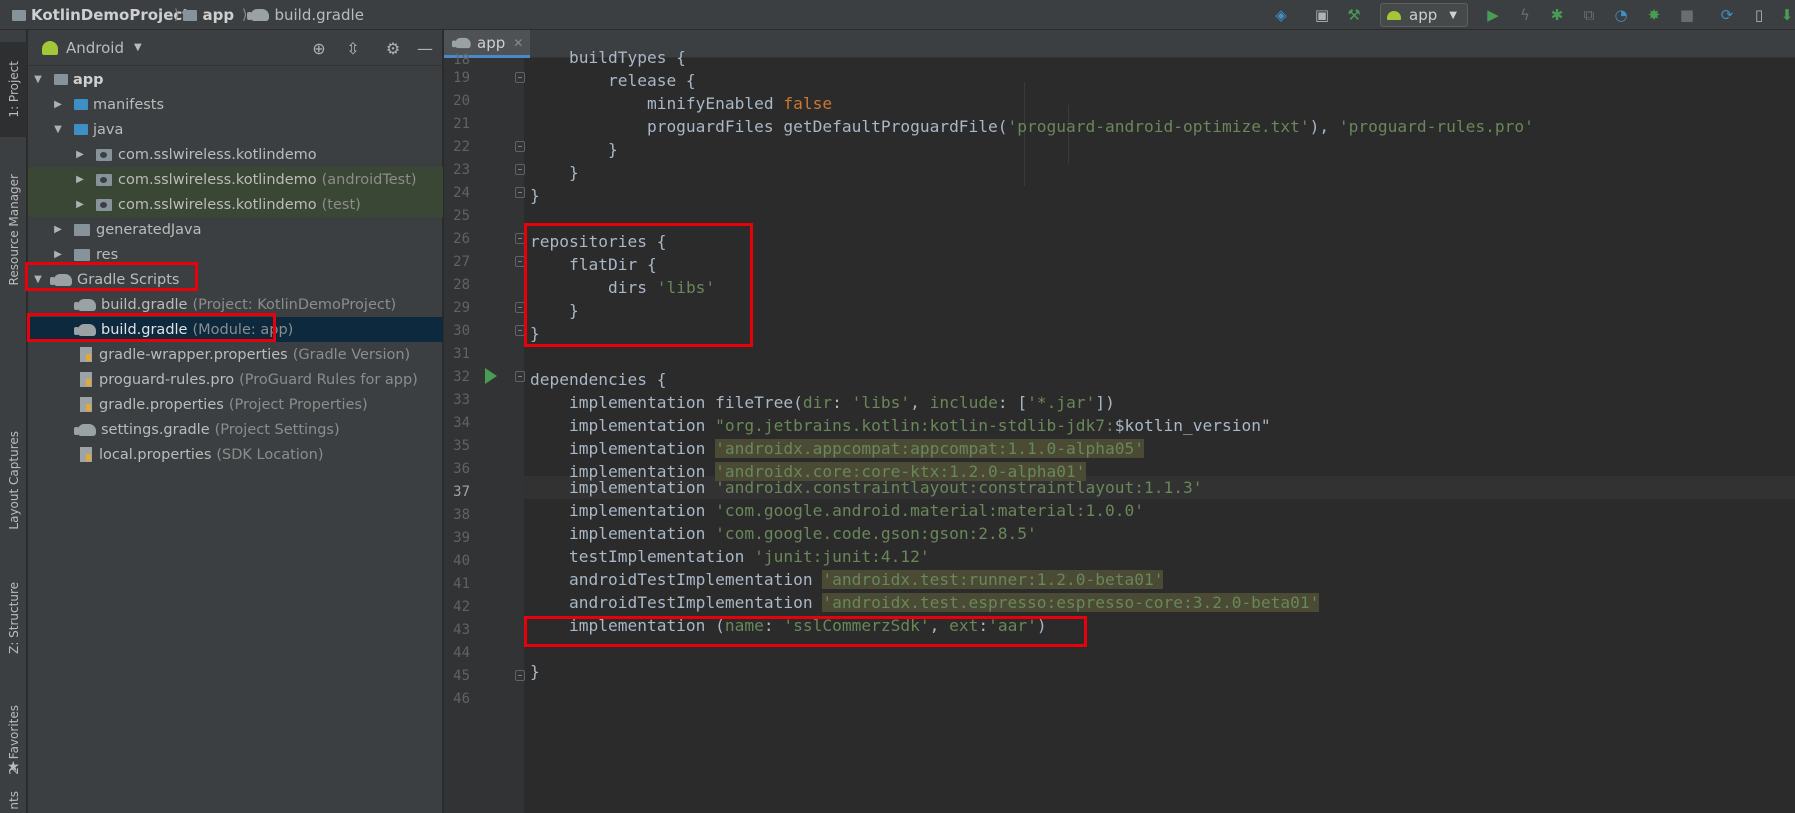  I want to click on line-number: 41, so click(461, 584).